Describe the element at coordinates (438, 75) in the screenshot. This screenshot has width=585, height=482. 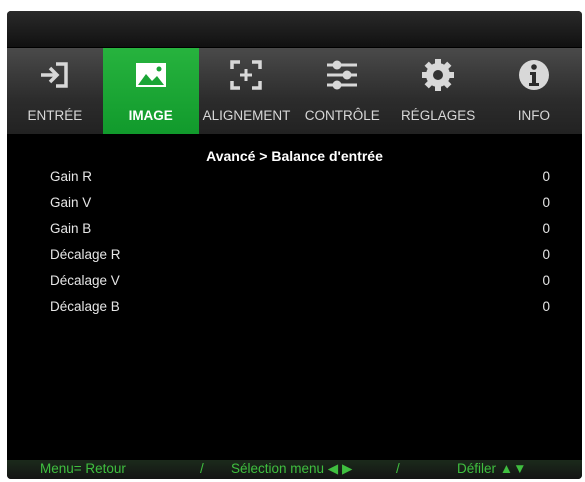
I see `gear-icon` at that location.